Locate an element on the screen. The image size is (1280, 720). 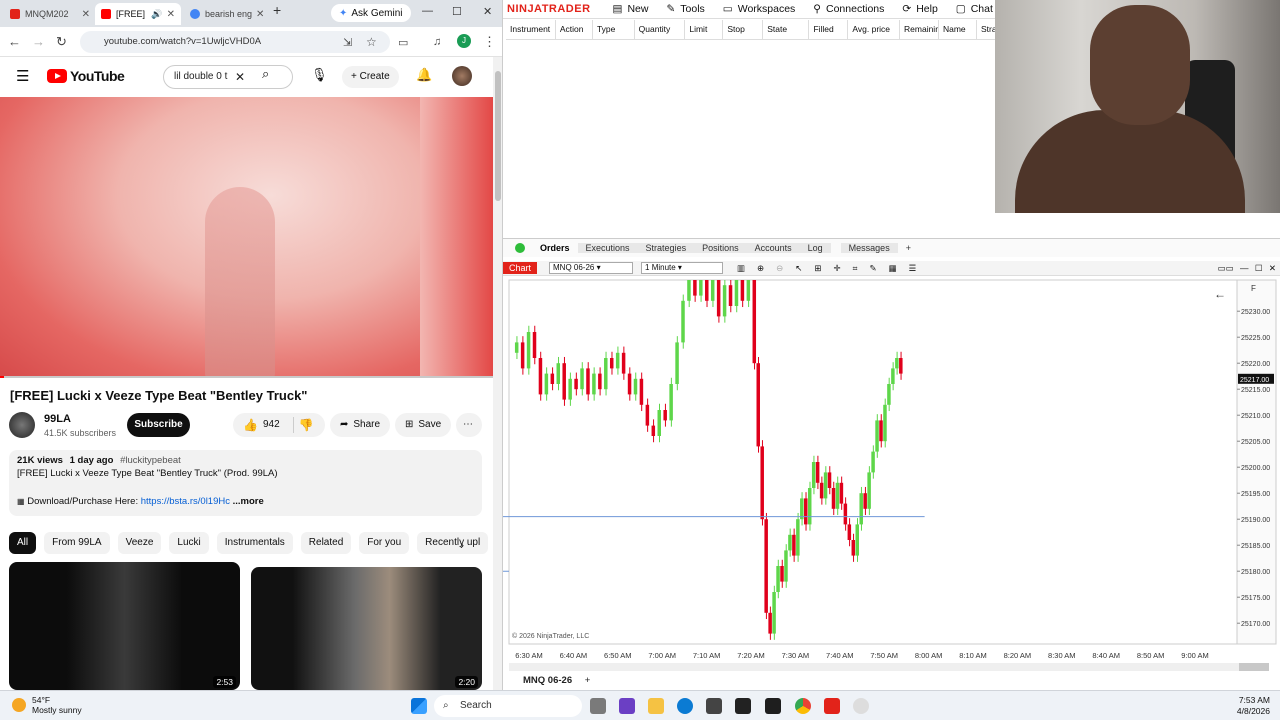
chart-instrument-tab: MNQ 06-26 + is located at coordinates (556, 680).